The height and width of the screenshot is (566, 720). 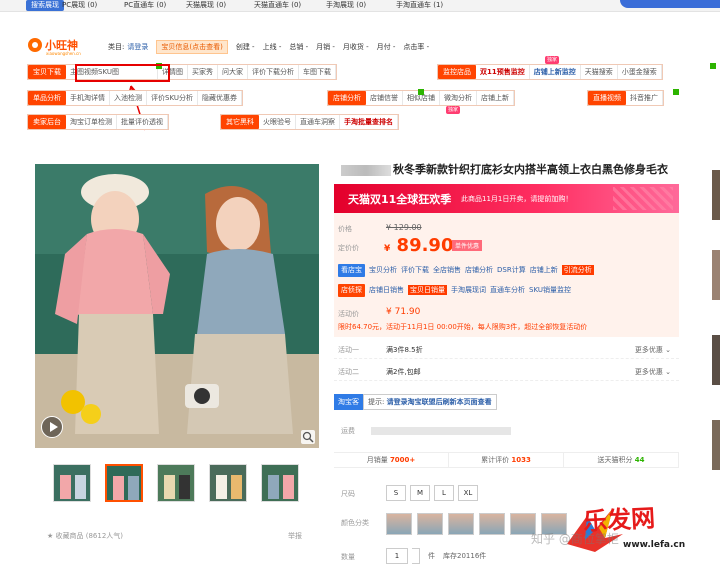 I want to click on deal-price-label: 定价价, so click(x=348, y=248).